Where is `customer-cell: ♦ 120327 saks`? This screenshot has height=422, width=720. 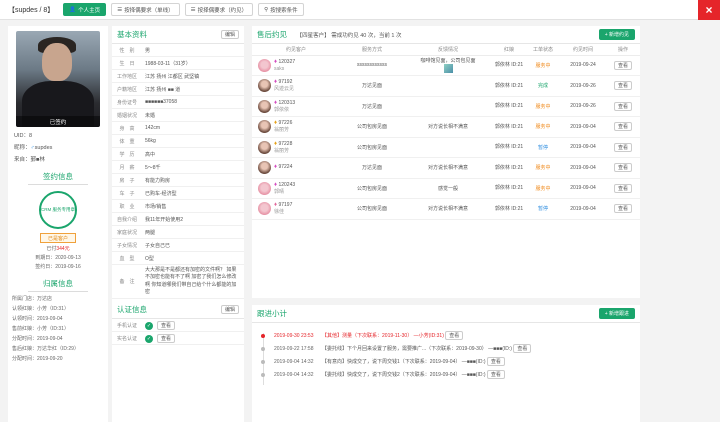
customer-cell: ♦ 120327 saks is located at coordinates (296, 65).